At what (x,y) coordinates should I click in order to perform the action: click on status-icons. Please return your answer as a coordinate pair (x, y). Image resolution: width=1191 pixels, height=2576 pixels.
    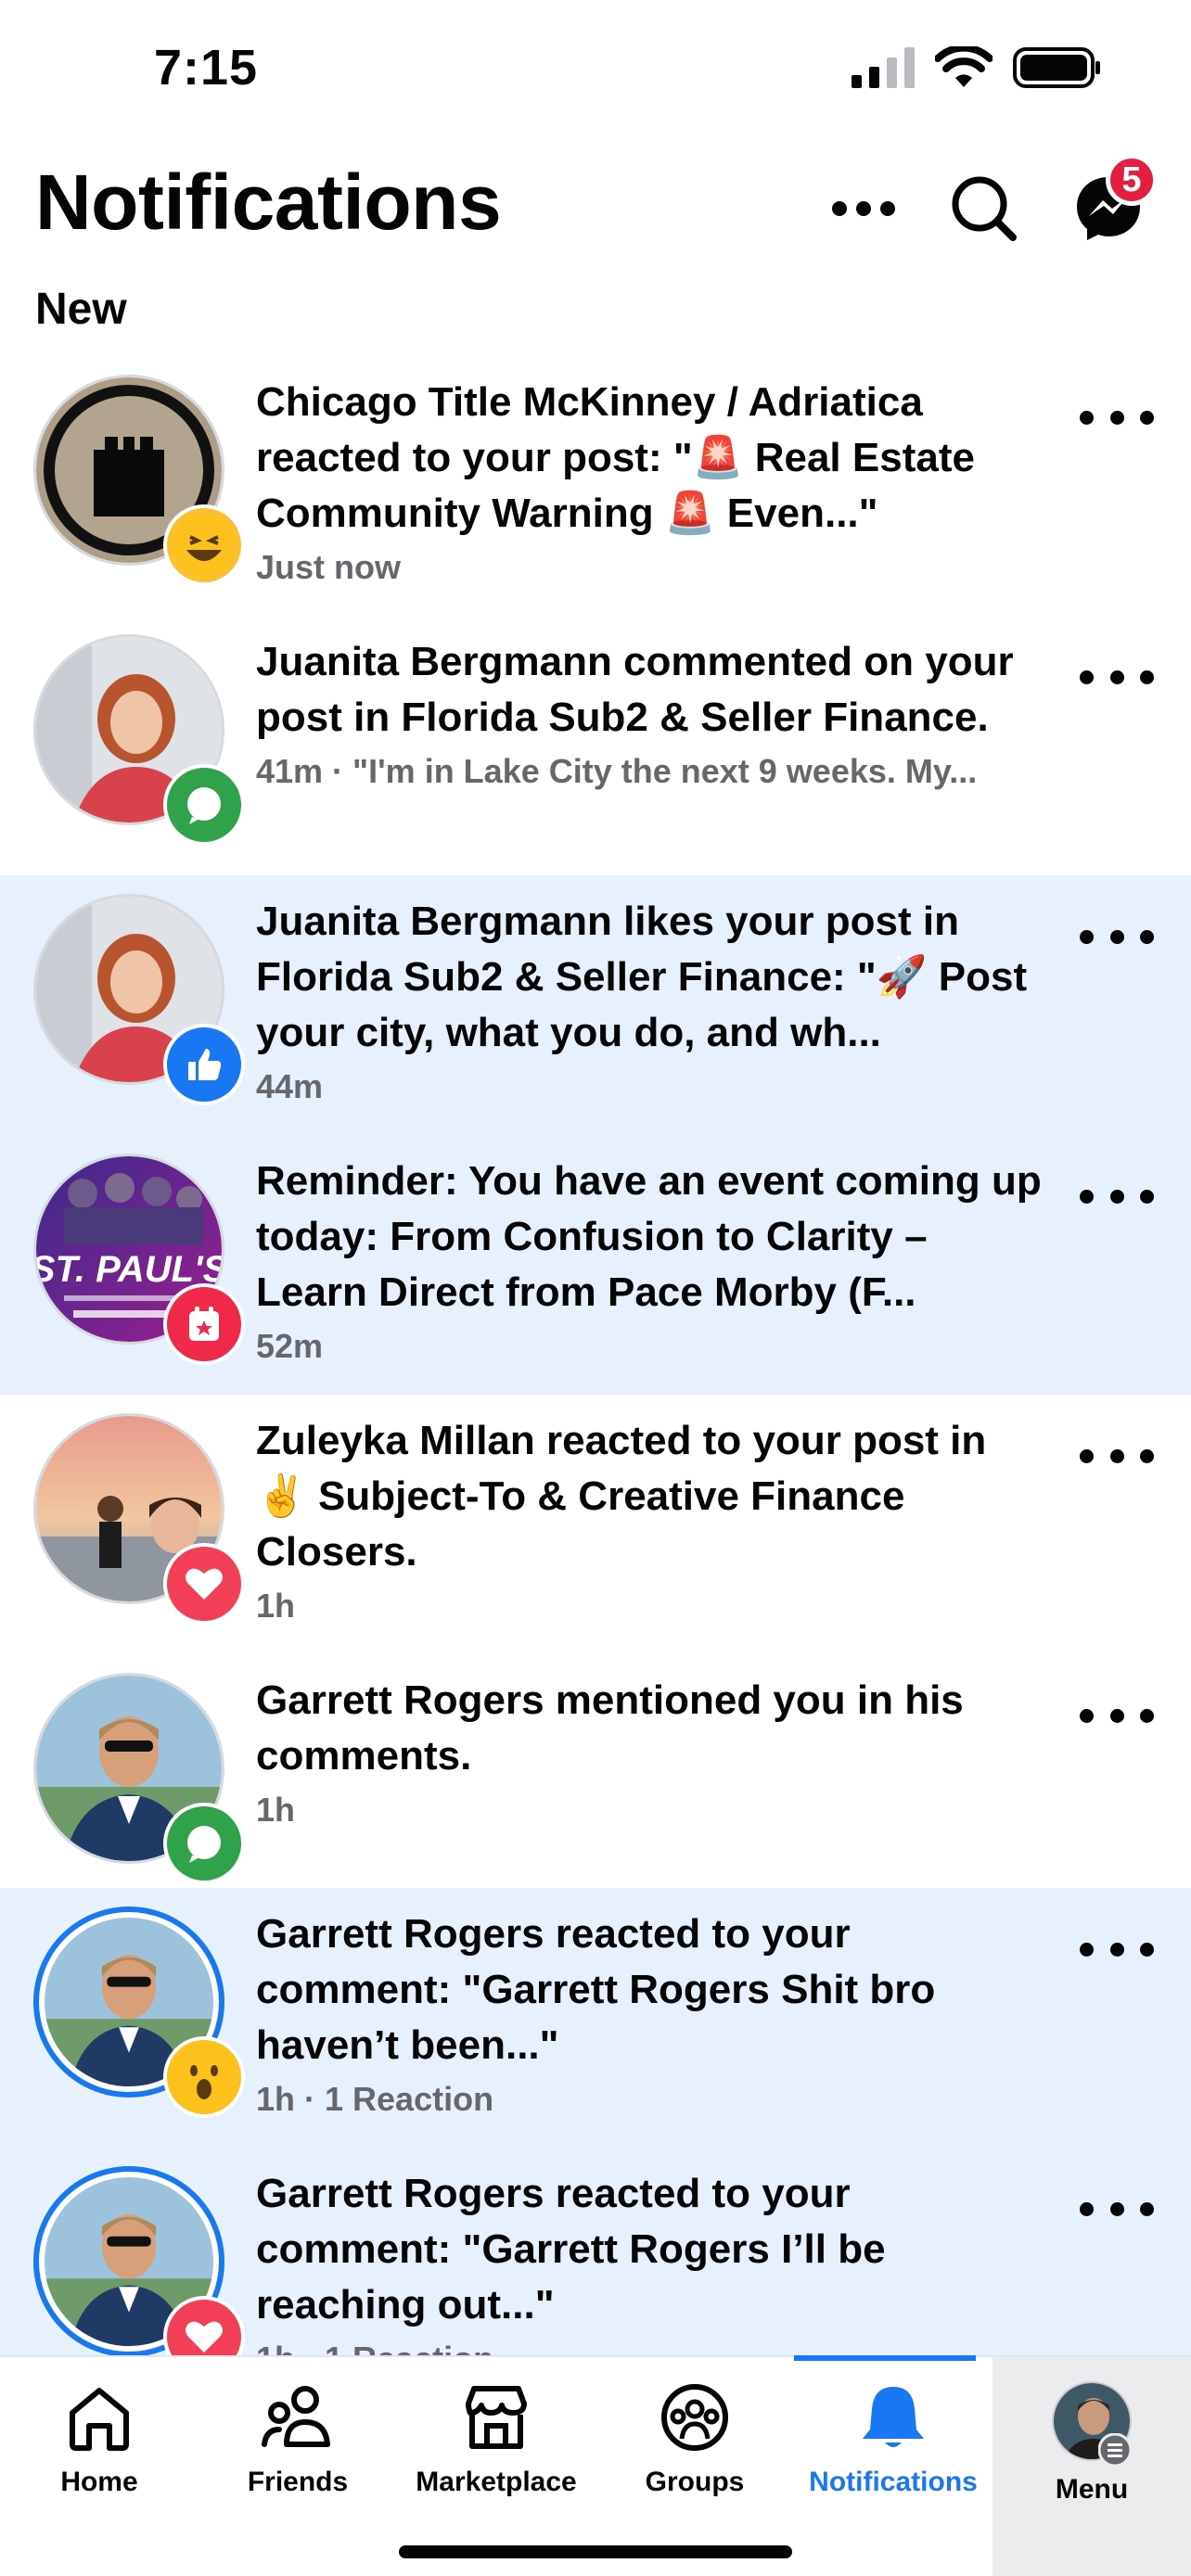
    Looking at the image, I should click on (977, 67).